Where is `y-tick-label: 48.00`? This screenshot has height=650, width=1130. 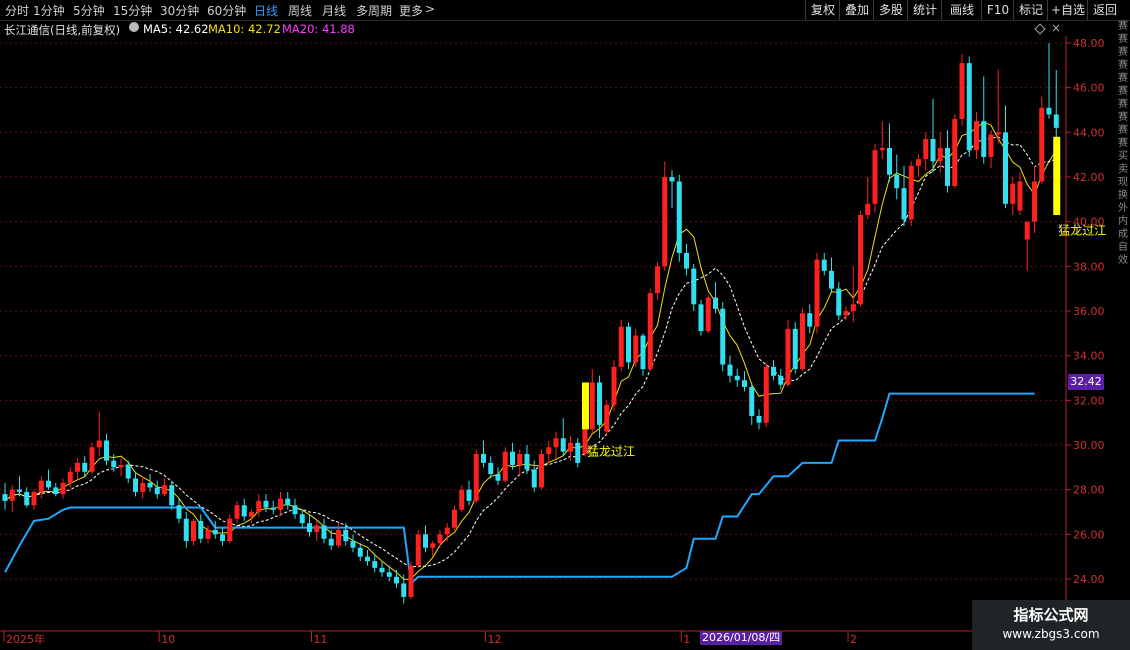
y-tick-label: 48.00 is located at coordinates (1089, 43).